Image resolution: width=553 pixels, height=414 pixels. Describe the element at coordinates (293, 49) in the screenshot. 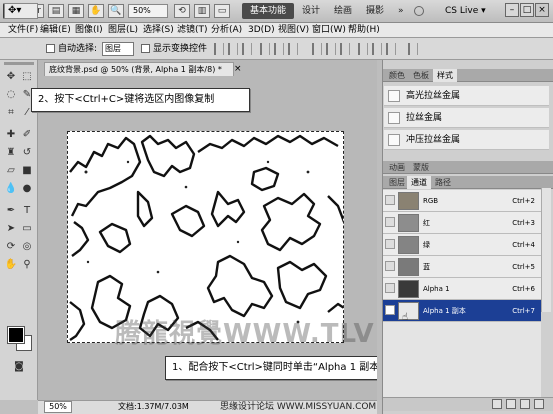

I see `align-right-icon` at that location.